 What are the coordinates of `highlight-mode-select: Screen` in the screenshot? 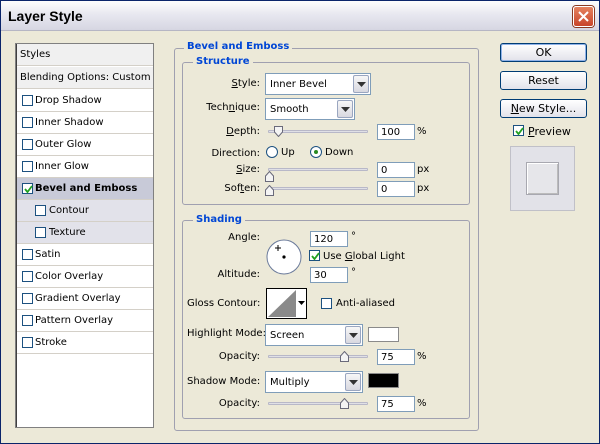 It's located at (314, 335).